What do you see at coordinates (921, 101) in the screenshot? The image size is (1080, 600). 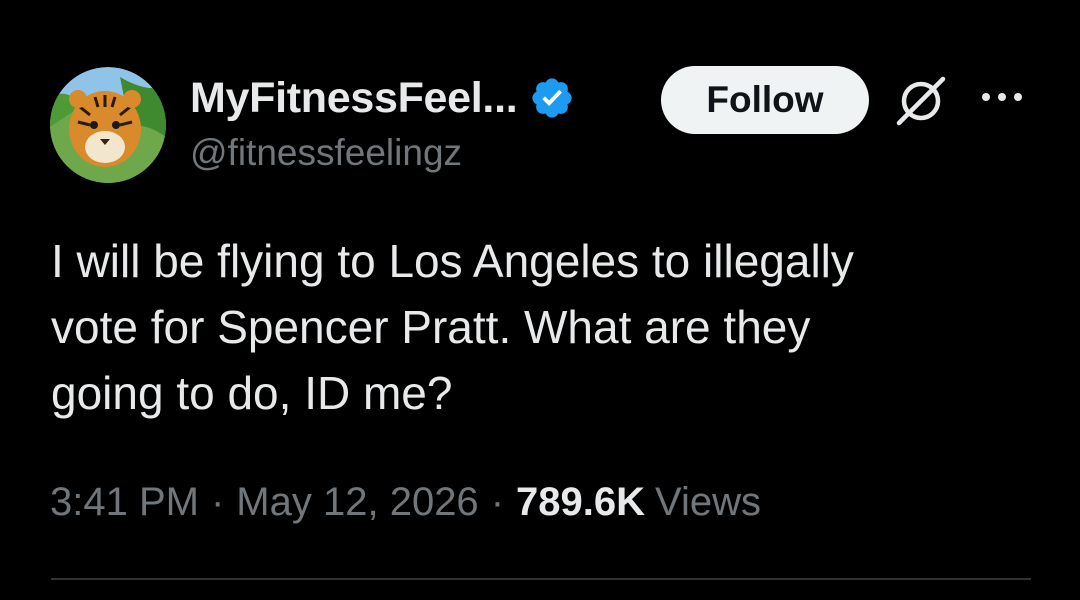 I see `grok-icon` at bounding box center [921, 101].